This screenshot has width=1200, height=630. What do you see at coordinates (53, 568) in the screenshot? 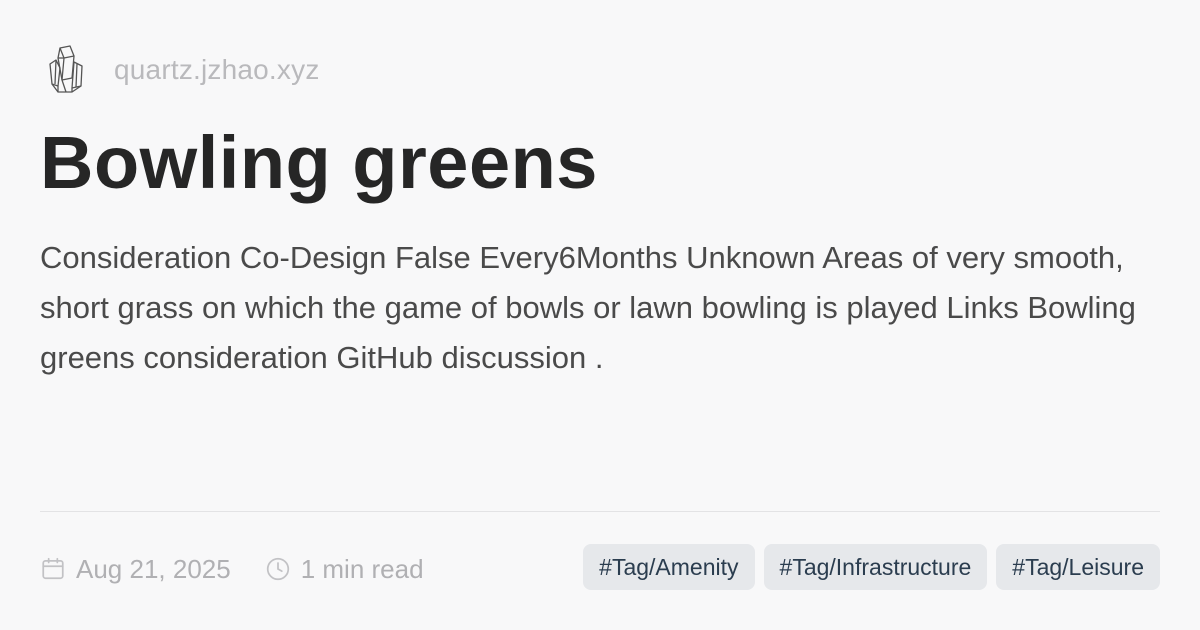
I see `calendar-icon` at bounding box center [53, 568].